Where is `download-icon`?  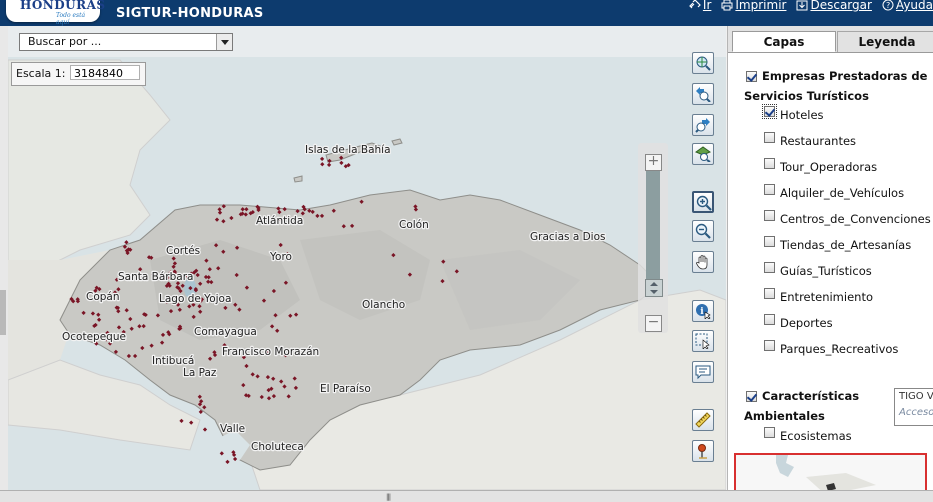 download-icon is located at coordinates (802, 5).